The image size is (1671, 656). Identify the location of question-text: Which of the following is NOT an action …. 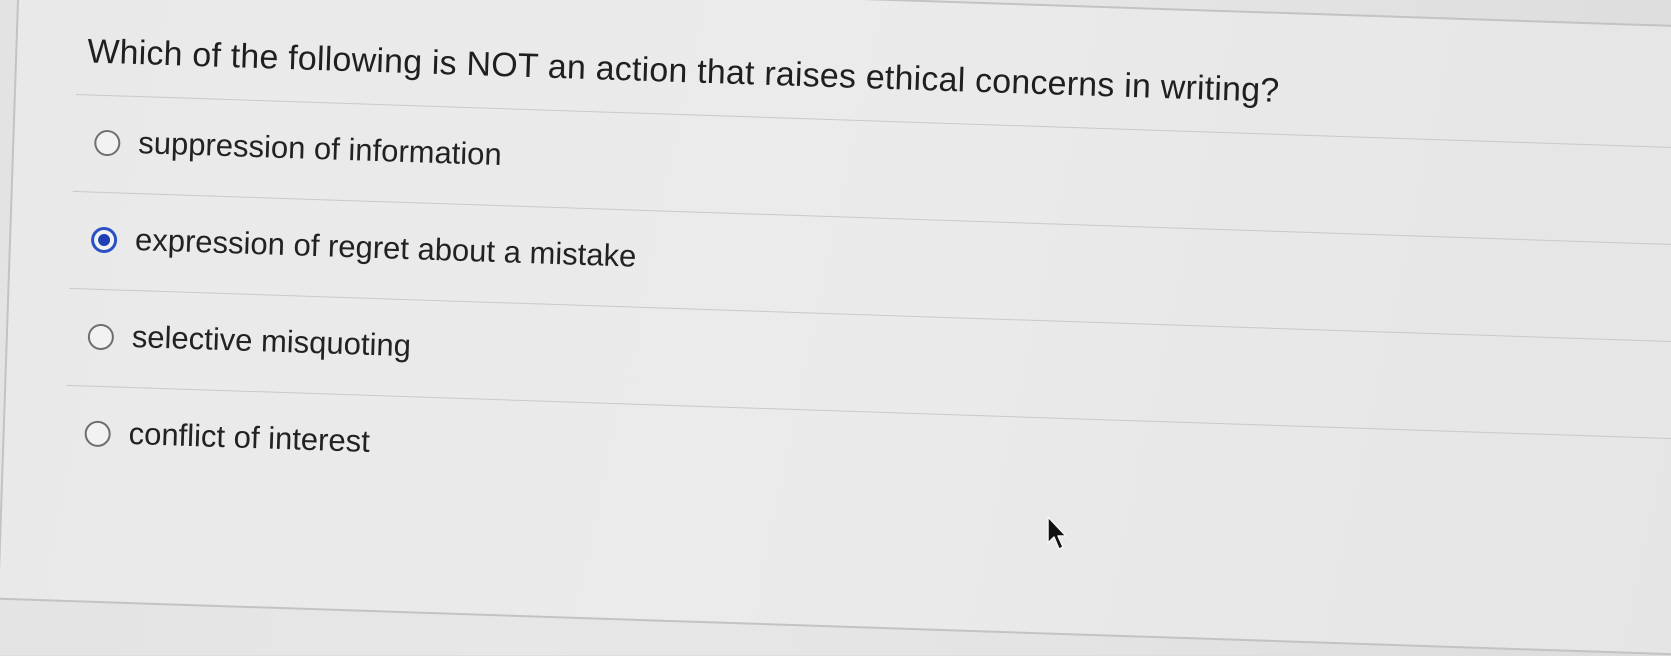
(683, 71).